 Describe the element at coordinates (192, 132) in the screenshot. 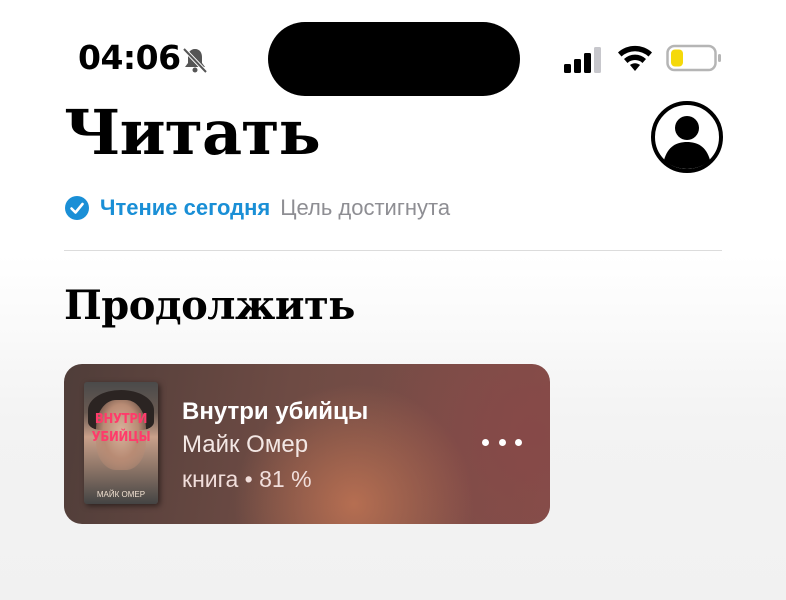

I see `page-title: Читать` at that location.